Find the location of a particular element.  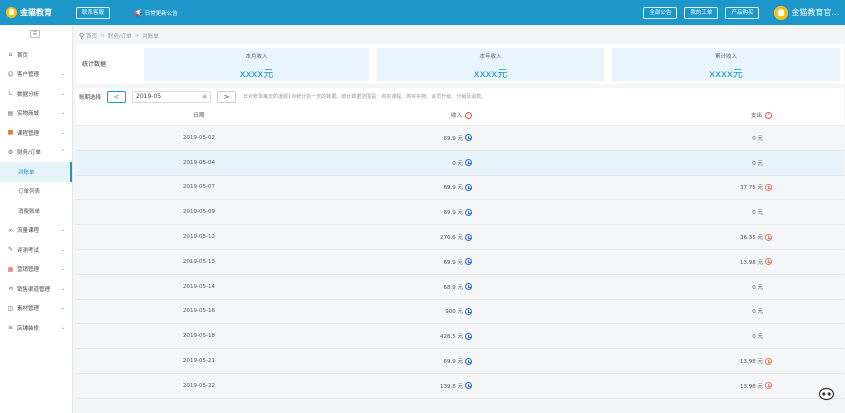

collapse-menu-icon: ☰ is located at coordinates (35, 34).